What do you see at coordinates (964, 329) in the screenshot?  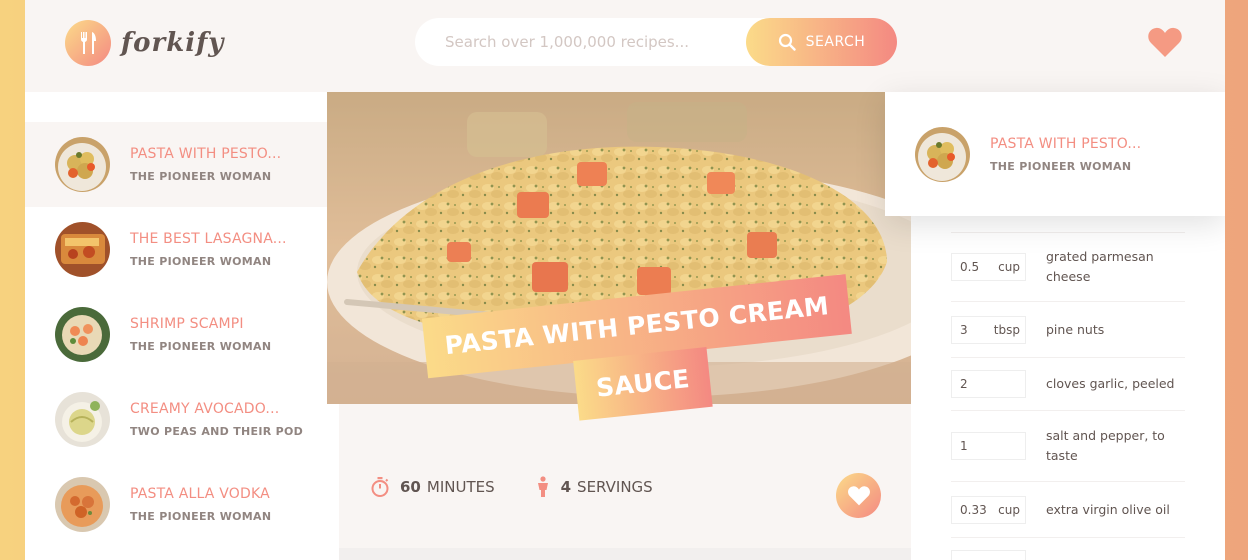 I see `ingredient-count-value: 3` at bounding box center [964, 329].